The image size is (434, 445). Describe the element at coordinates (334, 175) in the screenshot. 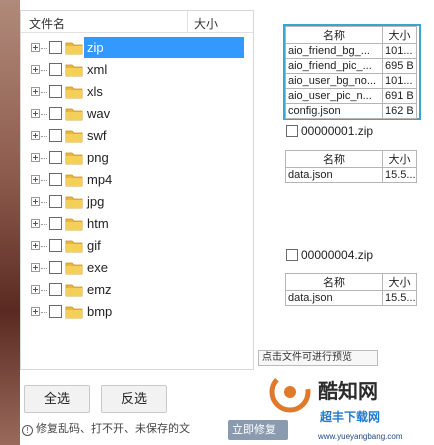

I see `preview-file-name: data.json` at that location.